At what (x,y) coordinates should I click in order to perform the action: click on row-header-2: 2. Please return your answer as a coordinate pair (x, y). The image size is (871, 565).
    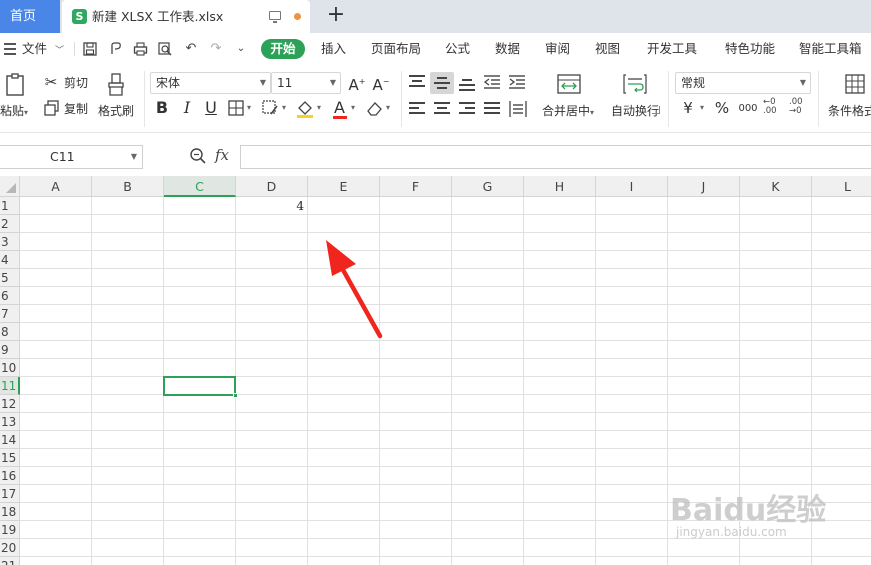
    Looking at the image, I should click on (10, 224).